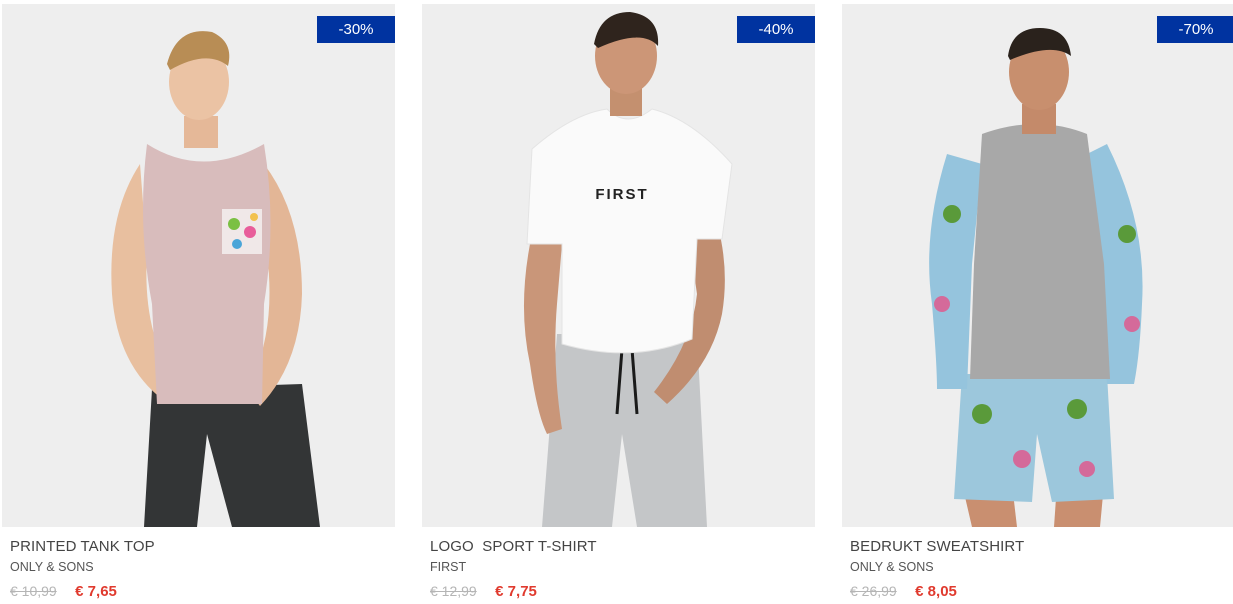  What do you see at coordinates (516, 591) in the screenshot?
I see `sale-price: € 7,75` at bounding box center [516, 591].